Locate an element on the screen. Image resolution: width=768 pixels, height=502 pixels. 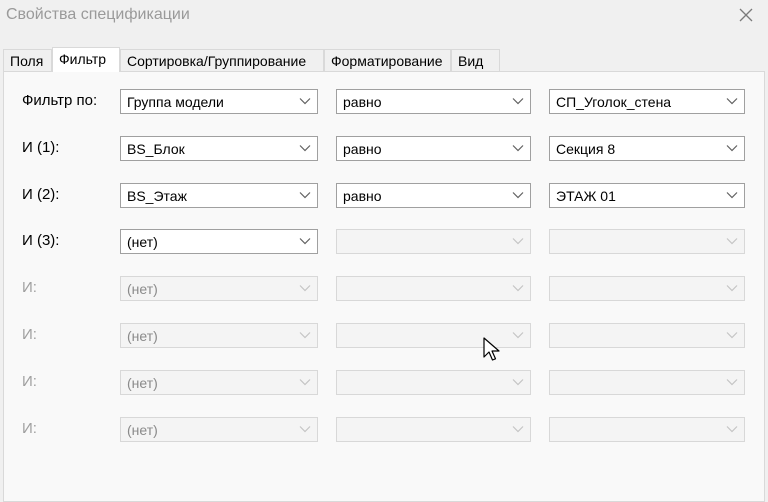
filter-row-label: И (1): is located at coordinates (41, 147).